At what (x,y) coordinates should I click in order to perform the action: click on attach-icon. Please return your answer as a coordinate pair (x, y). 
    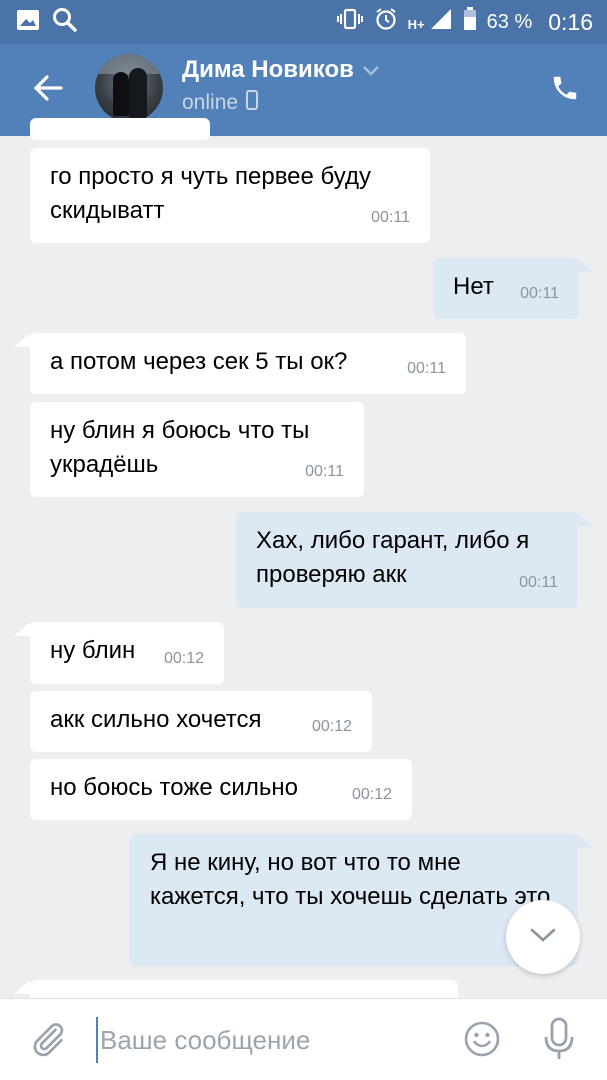
    Looking at the image, I should click on (48, 1043).